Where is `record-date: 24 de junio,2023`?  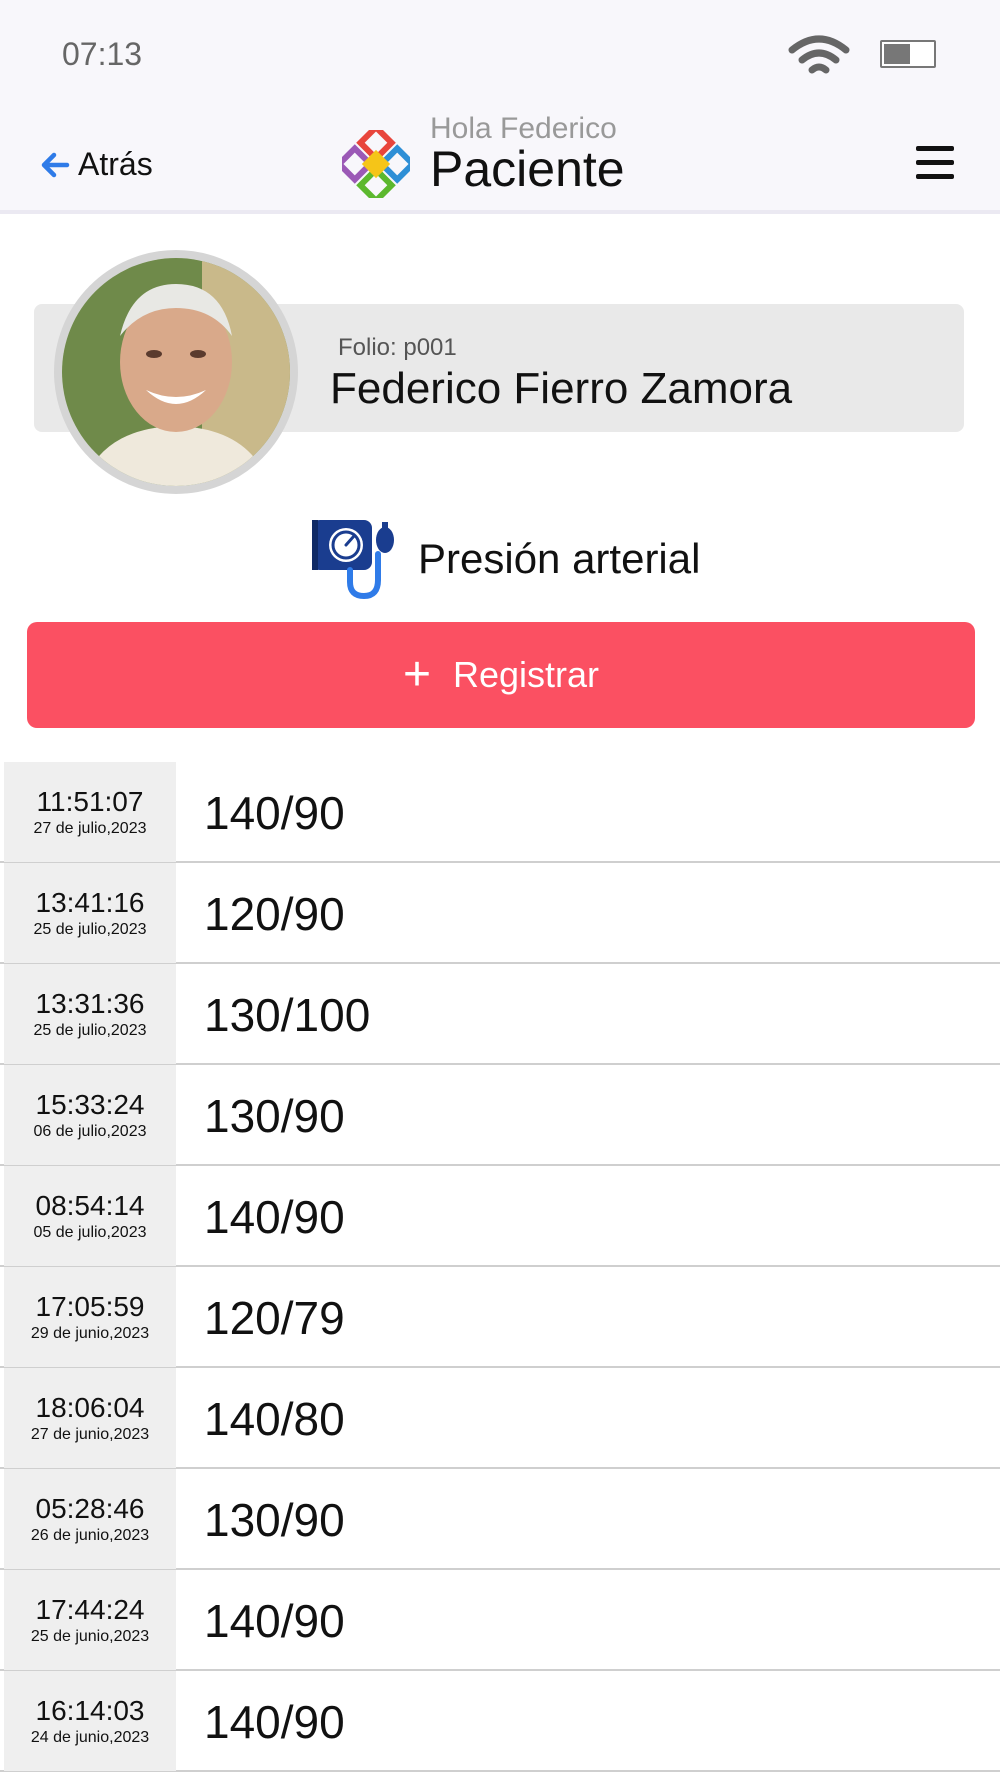 record-date: 24 de junio,2023 is located at coordinates (90, 1737).